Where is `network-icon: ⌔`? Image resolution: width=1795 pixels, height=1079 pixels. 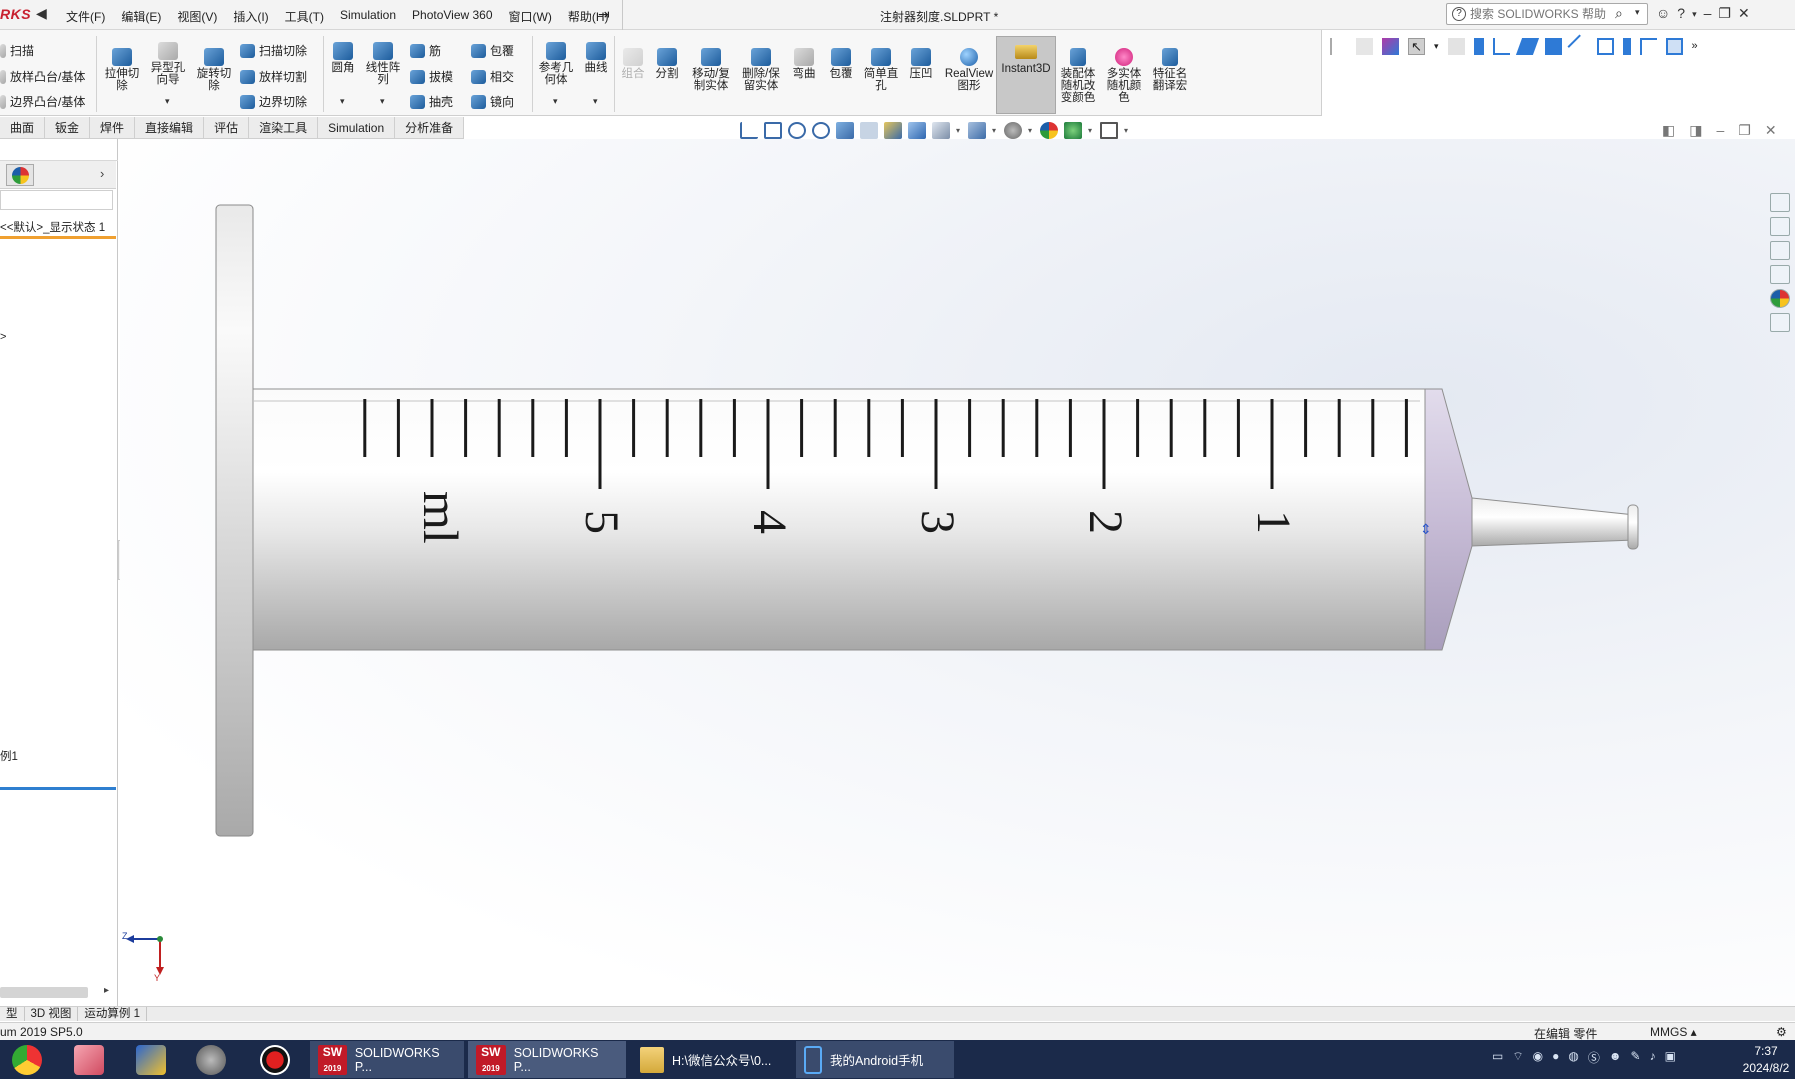 network-icon: ⌔ is located at coordinates (1517, 1057).